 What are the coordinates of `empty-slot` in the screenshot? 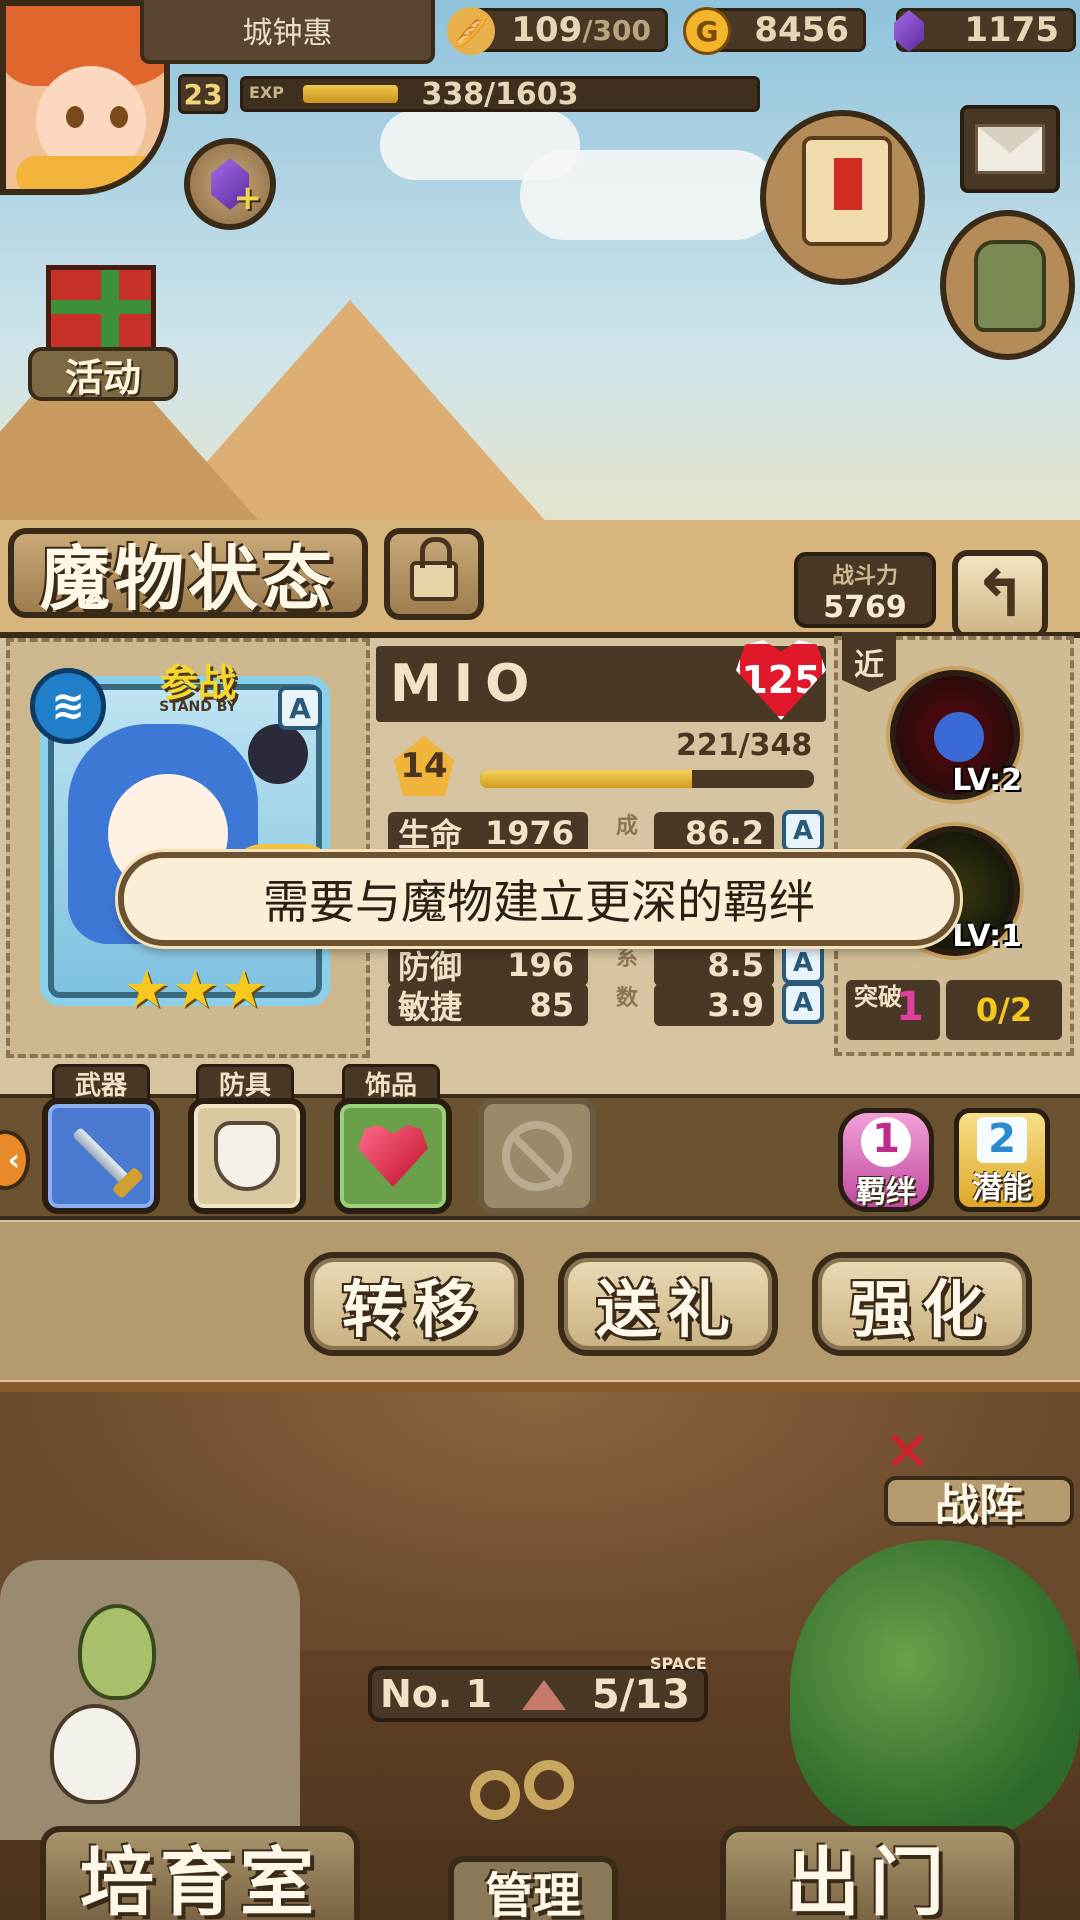 It's located at (537, 1156).